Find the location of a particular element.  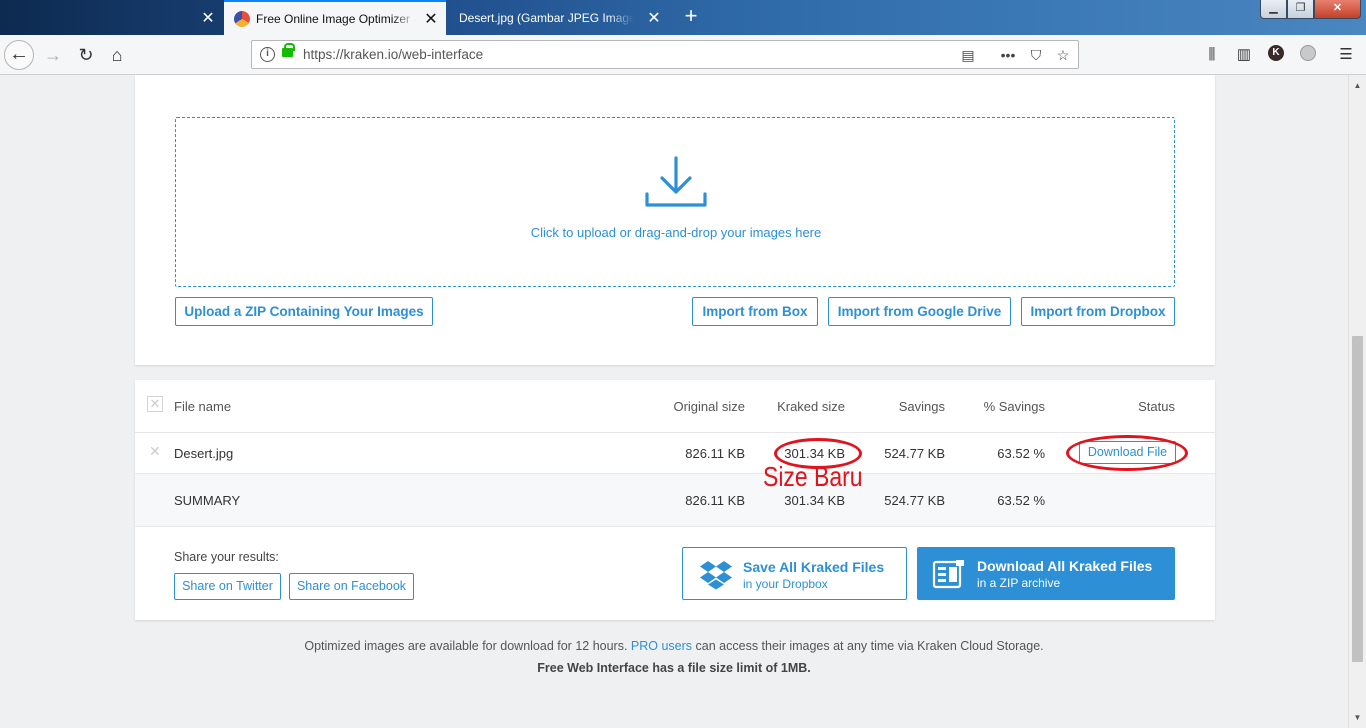

scroll-down-arrow-icon: ▼ is located at coordinates (1357, 717).